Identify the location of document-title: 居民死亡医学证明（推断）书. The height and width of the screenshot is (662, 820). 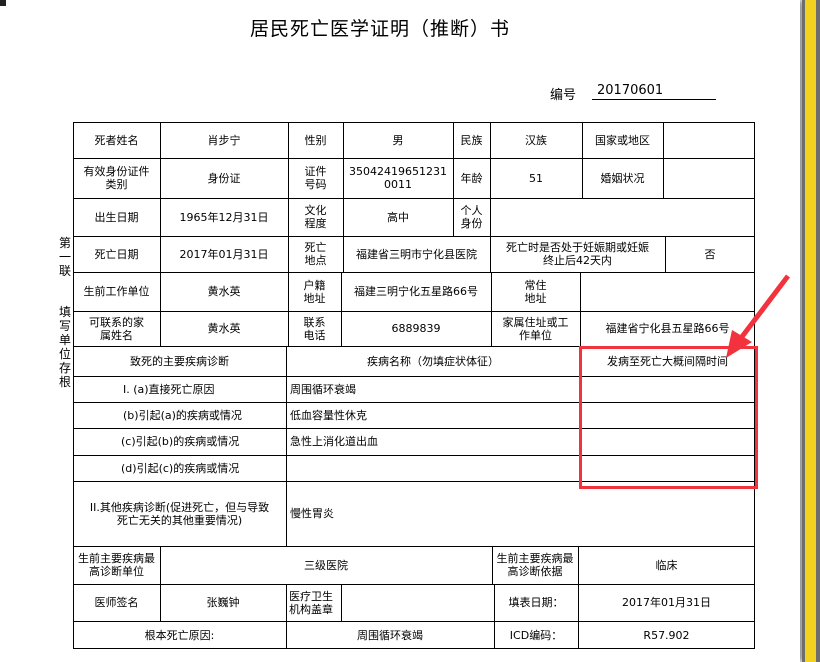
(379, 29).